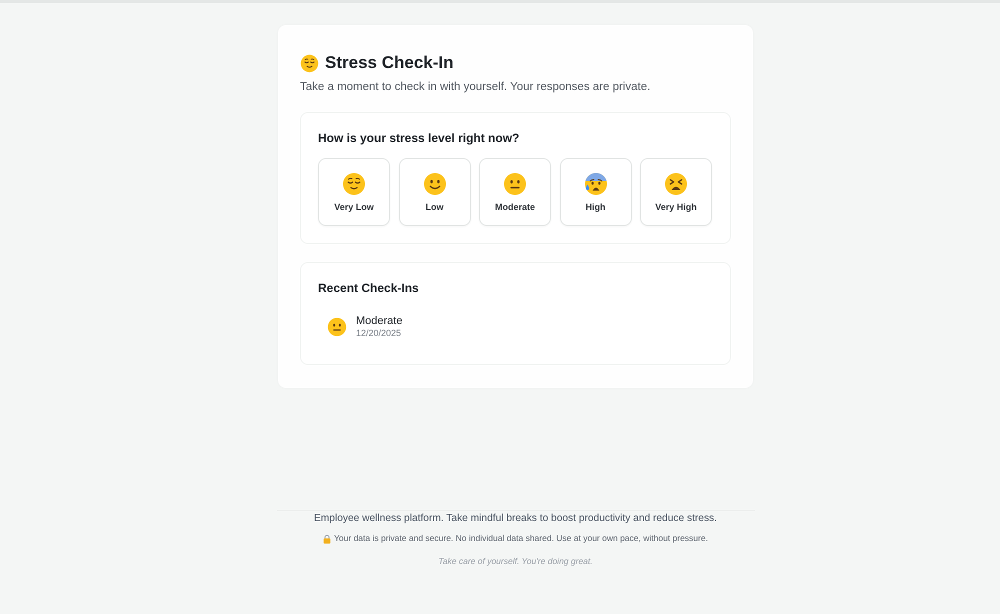 The width and height of the screenshot is (1000, 614). I want to click on stress-option-button: Moderate, so click(515, 192).